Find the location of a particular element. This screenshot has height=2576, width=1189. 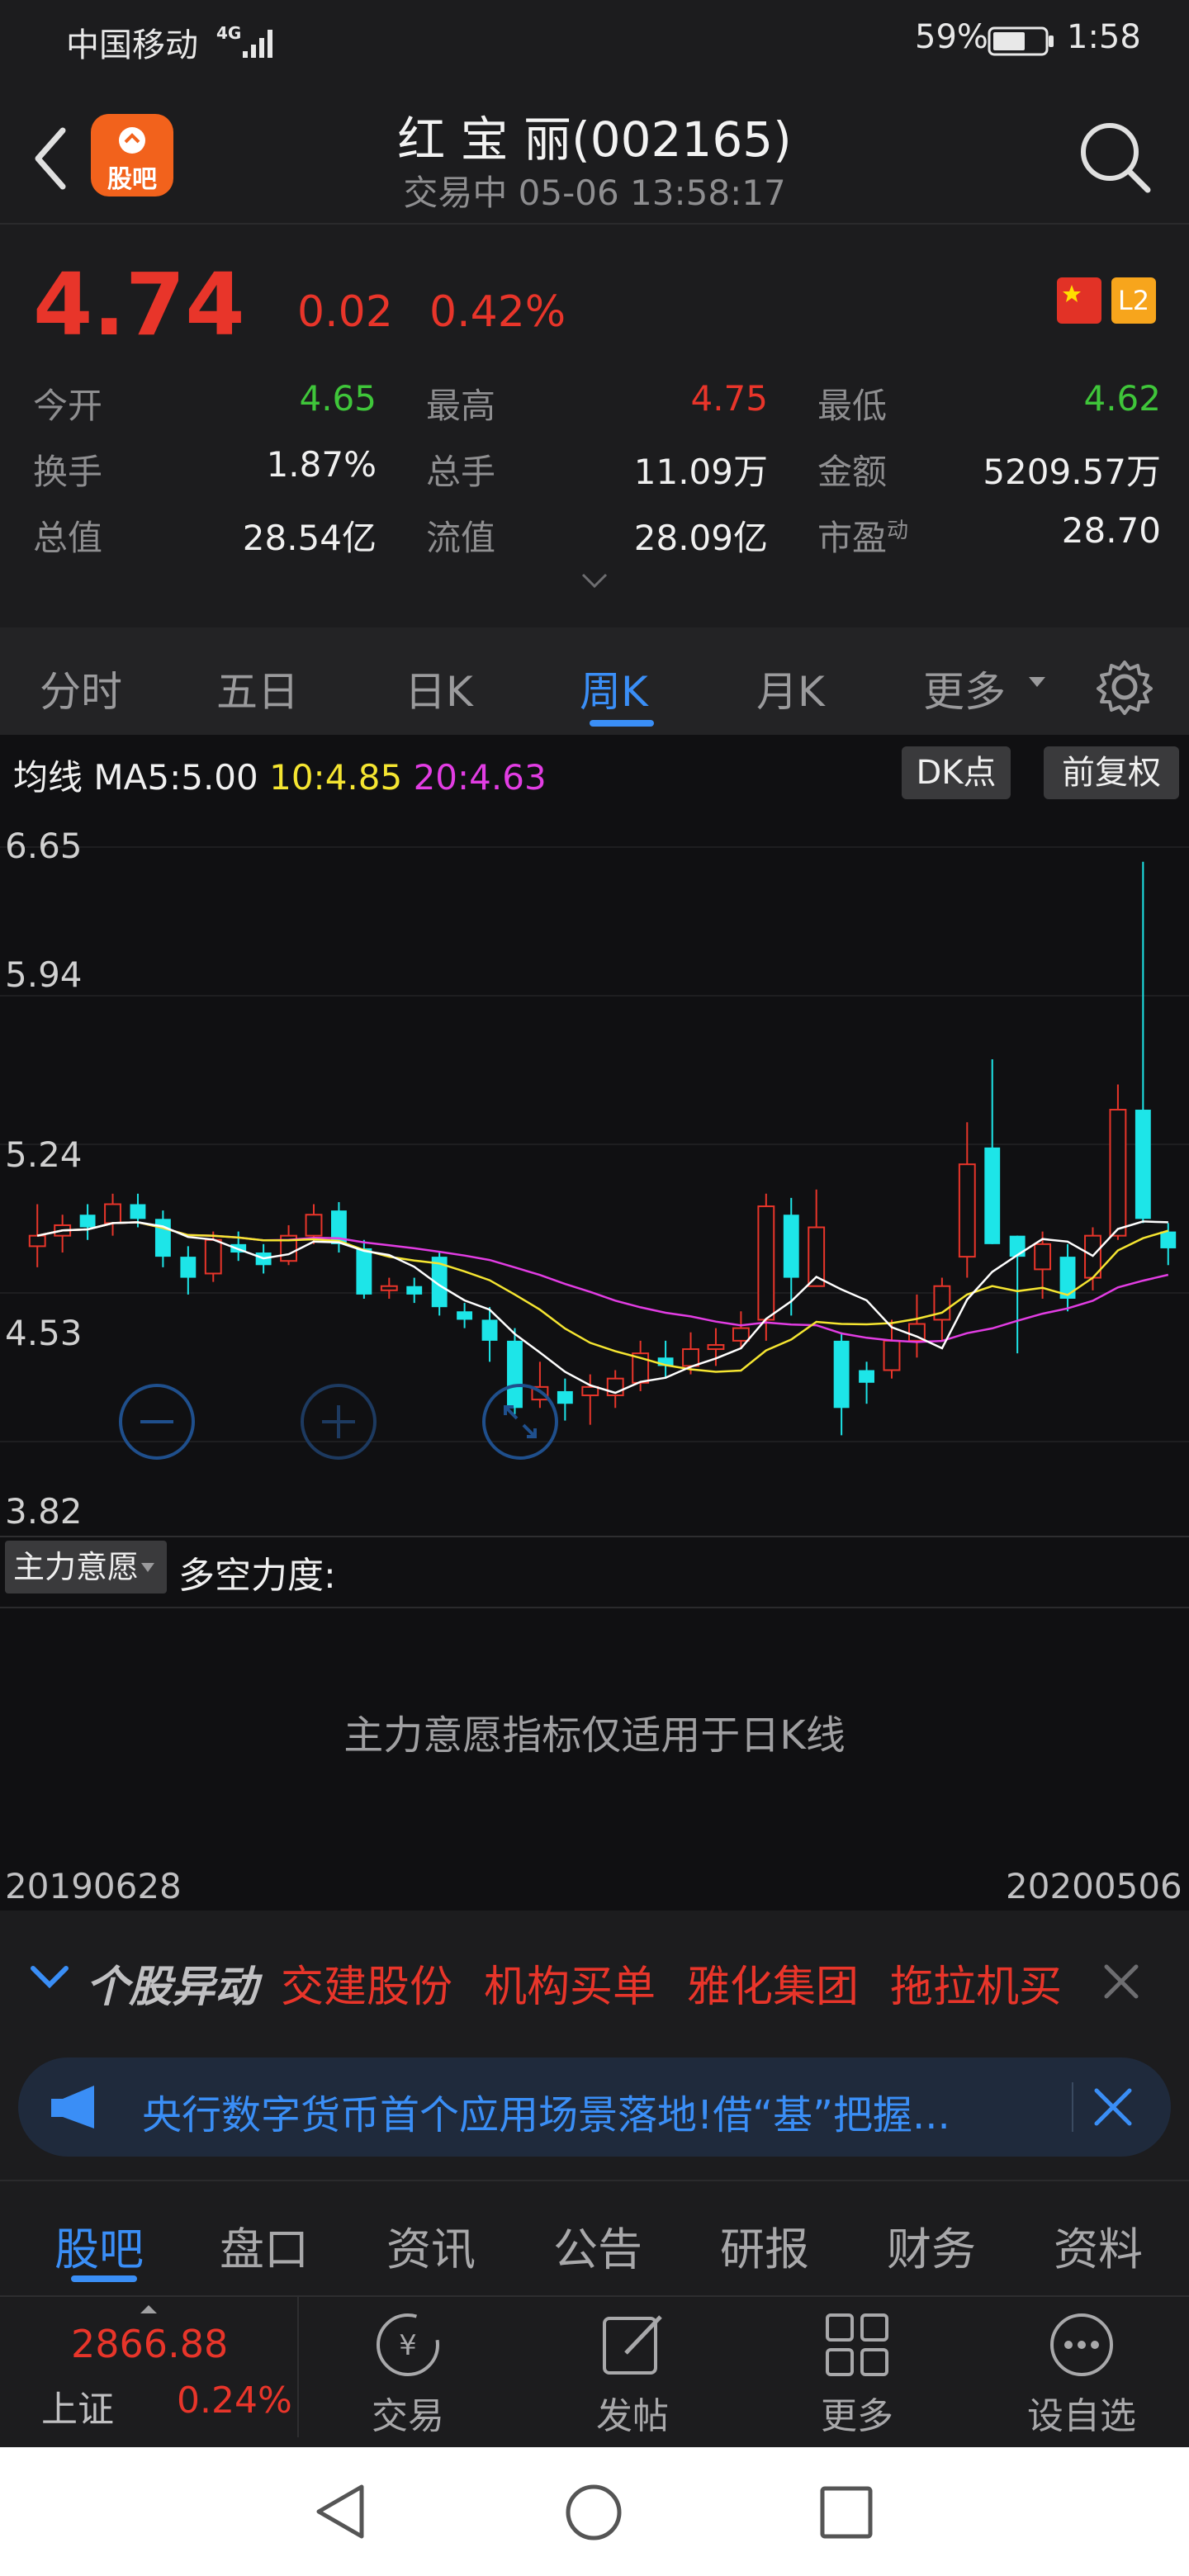

indicator-select-label: 主力意愿 is located at coordinates (76, 1567).